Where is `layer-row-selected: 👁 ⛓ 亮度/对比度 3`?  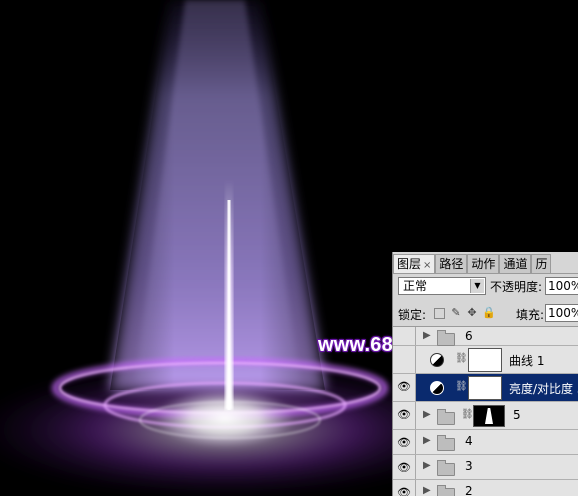 layer-row-selected: 👁 ⛓ 亮度/对比度 3 is located at coordinates (485, 388).